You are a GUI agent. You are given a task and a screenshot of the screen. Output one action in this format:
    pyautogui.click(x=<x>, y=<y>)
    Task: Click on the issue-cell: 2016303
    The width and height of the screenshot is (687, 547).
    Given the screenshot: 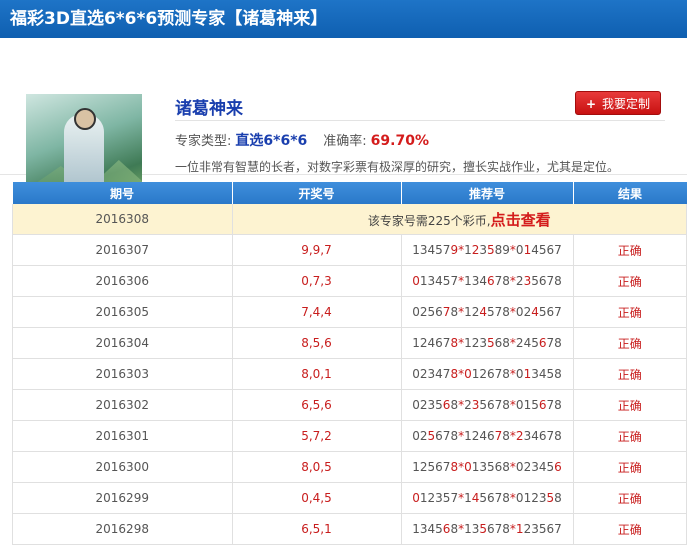 What is the action you would take?
    pyautogui.click(x=122, y=374)
    